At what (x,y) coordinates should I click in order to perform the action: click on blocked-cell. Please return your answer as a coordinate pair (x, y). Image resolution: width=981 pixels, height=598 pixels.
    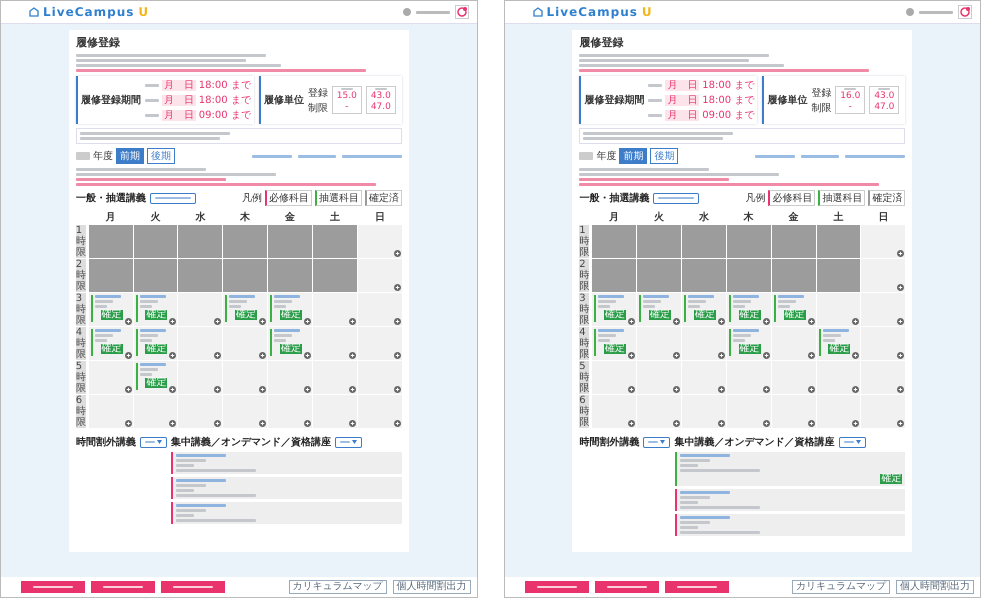
    Looking at the image, I should click on (245, 241).